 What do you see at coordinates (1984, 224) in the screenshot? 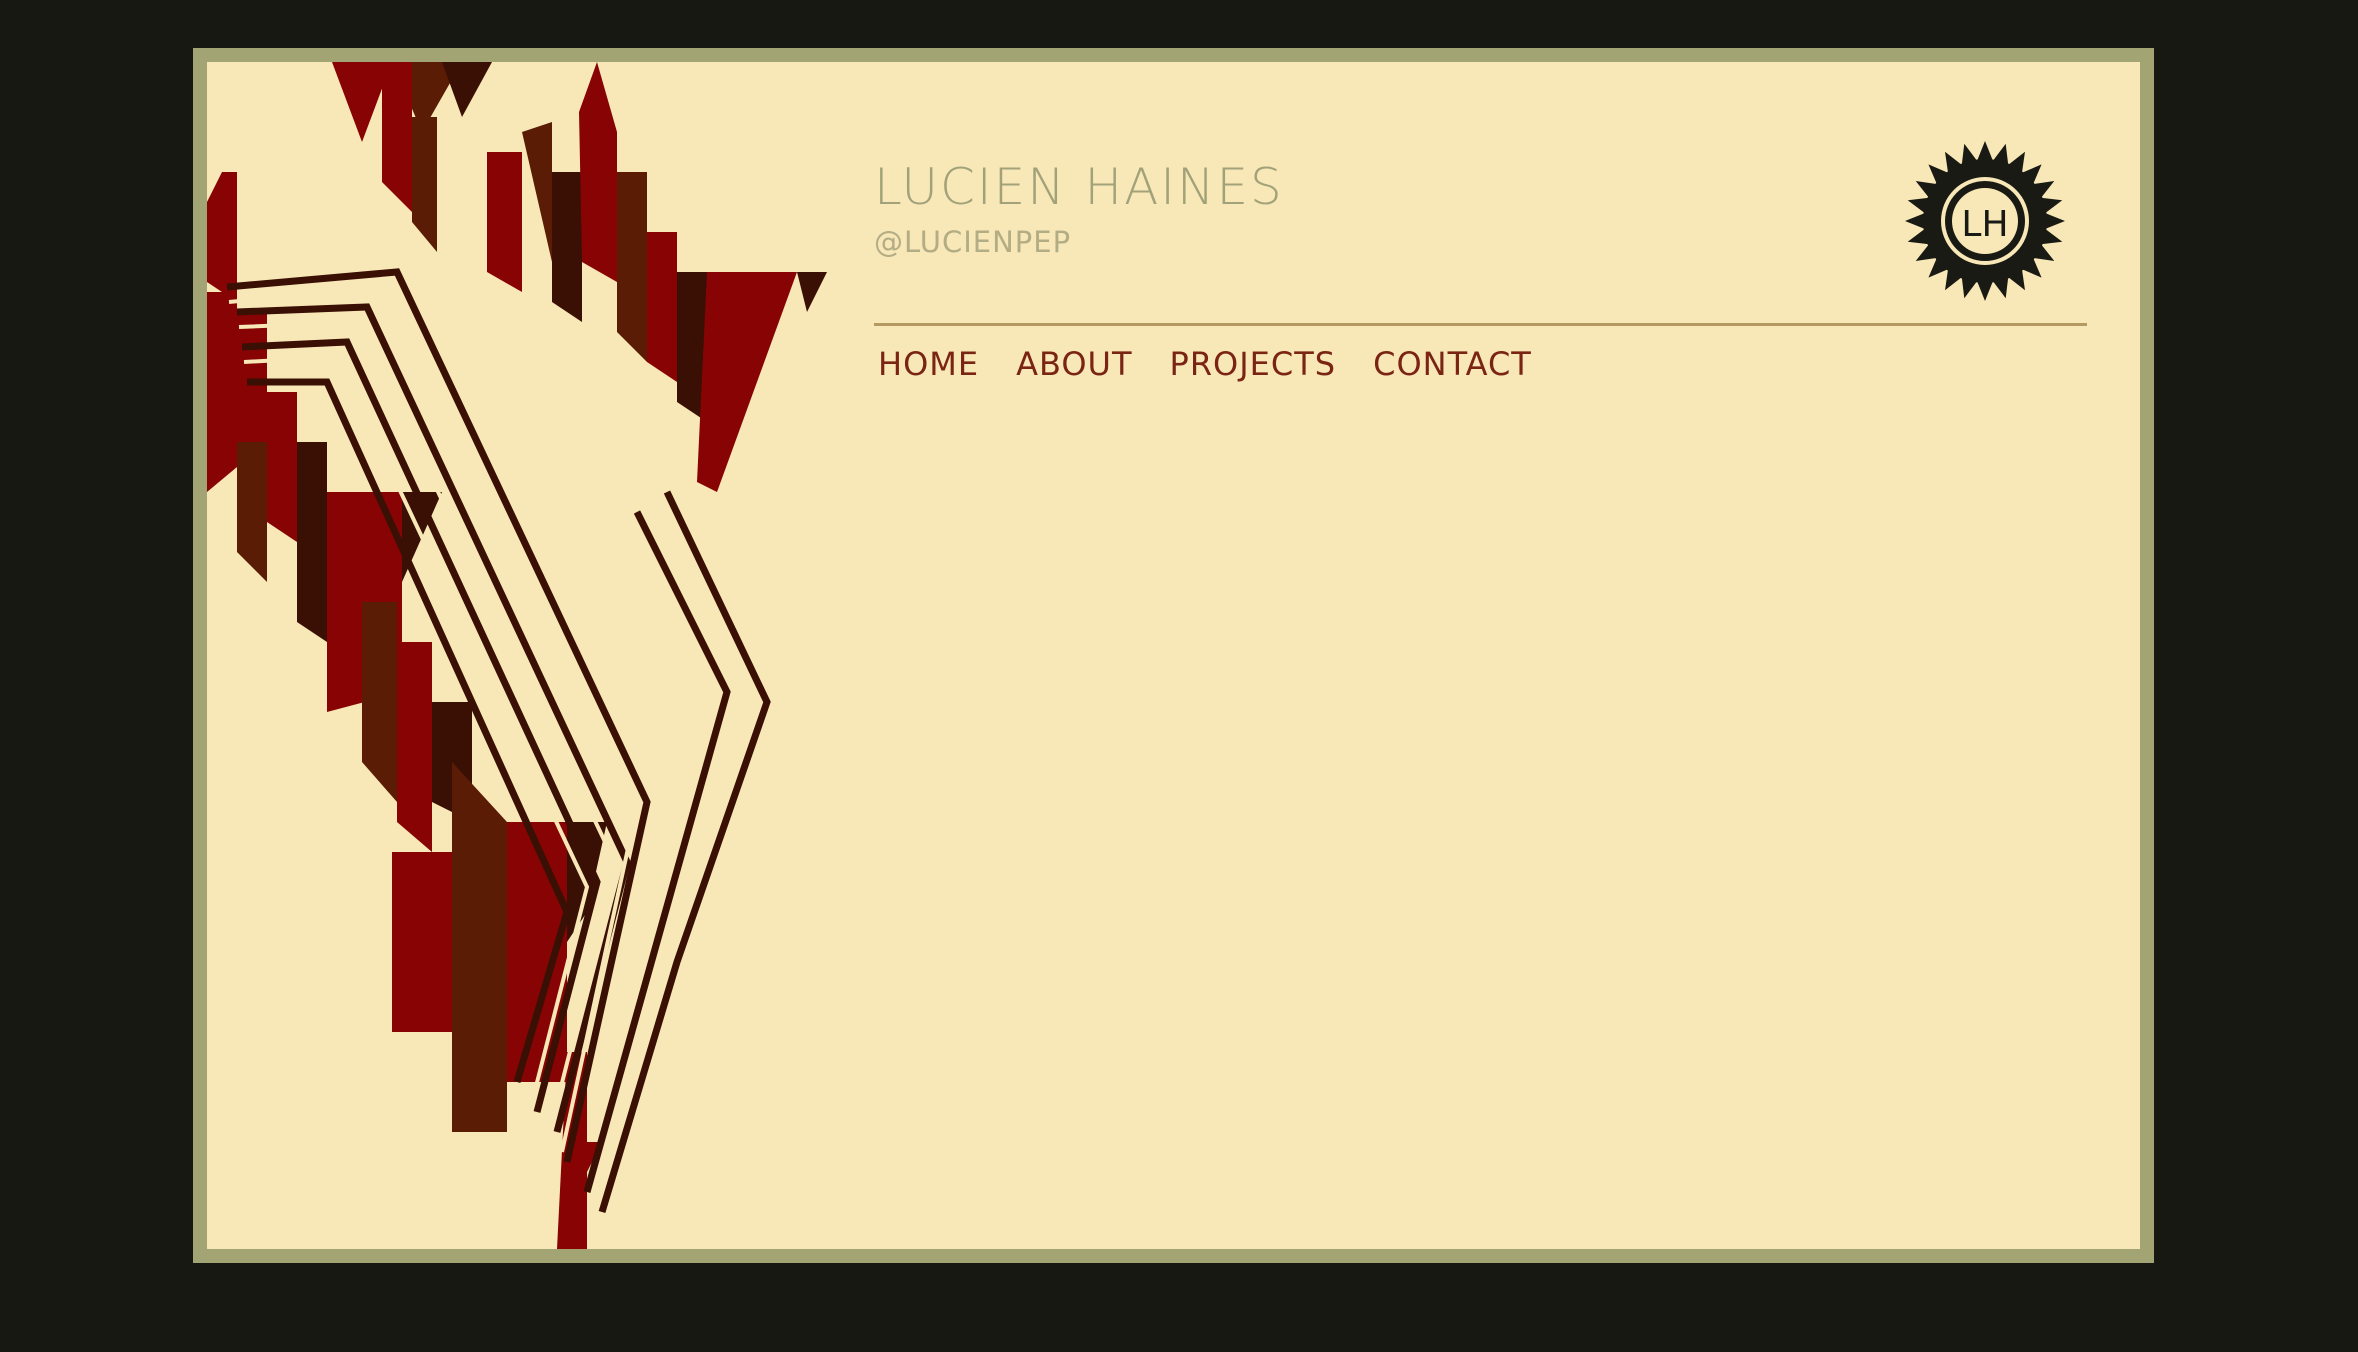
I see `logo-monogram-text: LH` at bounding box center [1984, 224].